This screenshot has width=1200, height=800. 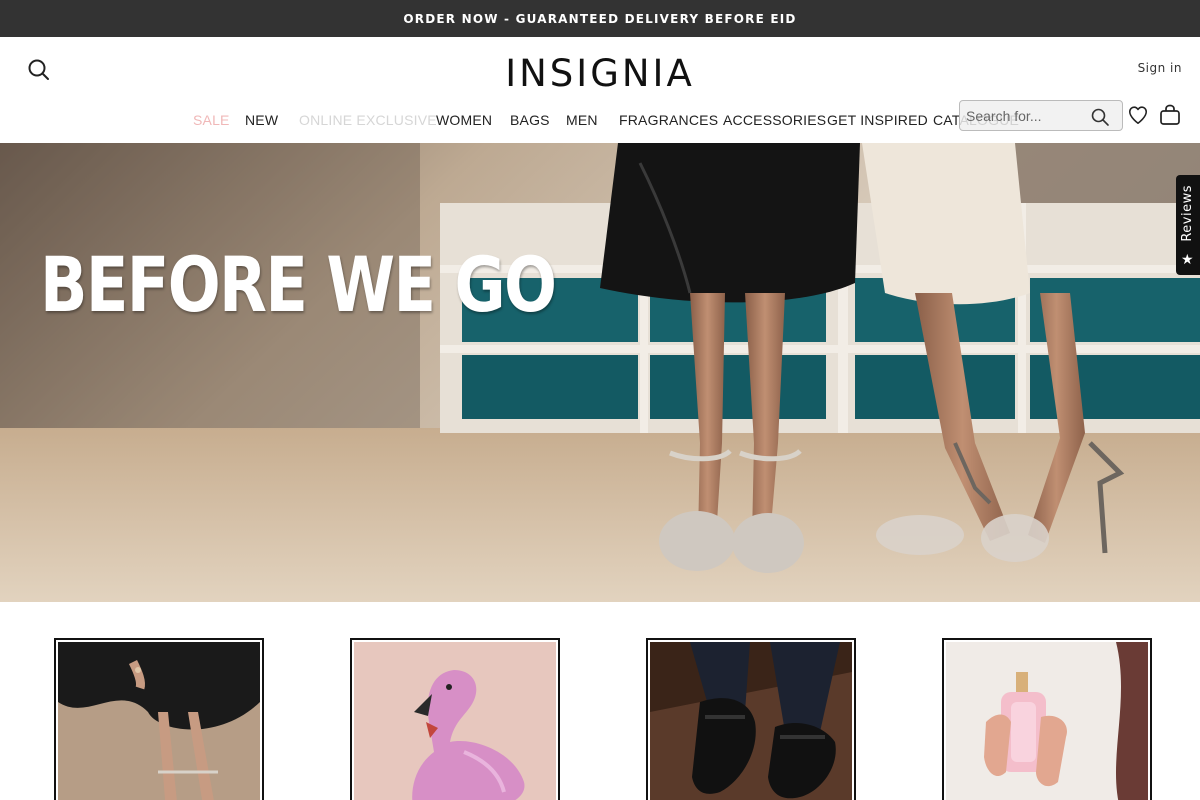 I want to click on tile-image-women-shoes, so click(x=159, y=721).